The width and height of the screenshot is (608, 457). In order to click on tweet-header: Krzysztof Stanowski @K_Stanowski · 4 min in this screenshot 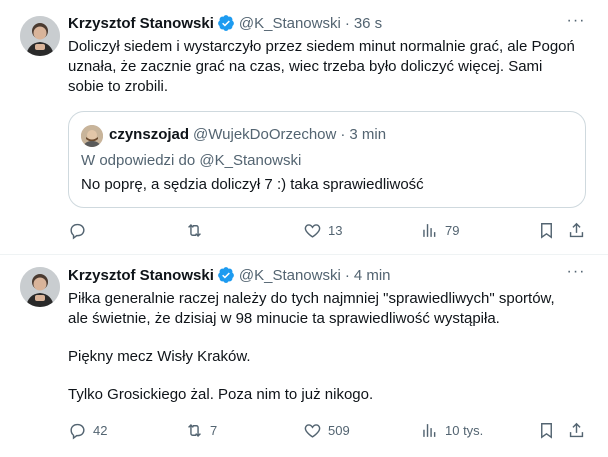, I will do `click(229, 275)`.